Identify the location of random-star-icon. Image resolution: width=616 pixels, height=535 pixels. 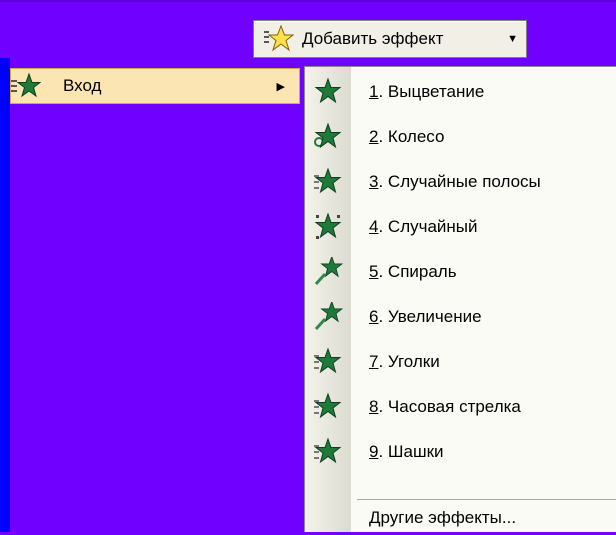
(328, 227).